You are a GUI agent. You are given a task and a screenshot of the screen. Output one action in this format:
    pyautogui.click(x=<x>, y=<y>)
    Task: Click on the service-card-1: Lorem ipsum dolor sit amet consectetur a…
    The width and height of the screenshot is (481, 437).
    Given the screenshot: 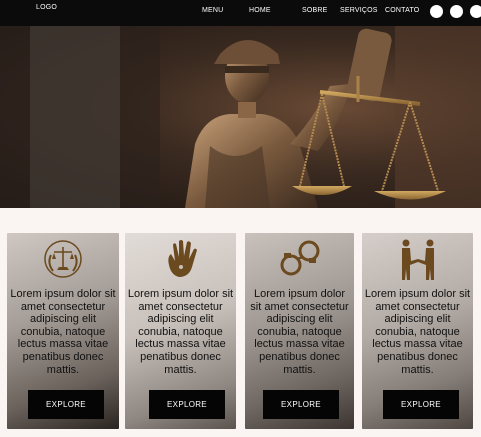 What is the action you would take?
    pyautogui.click(x=63, y=331)
    